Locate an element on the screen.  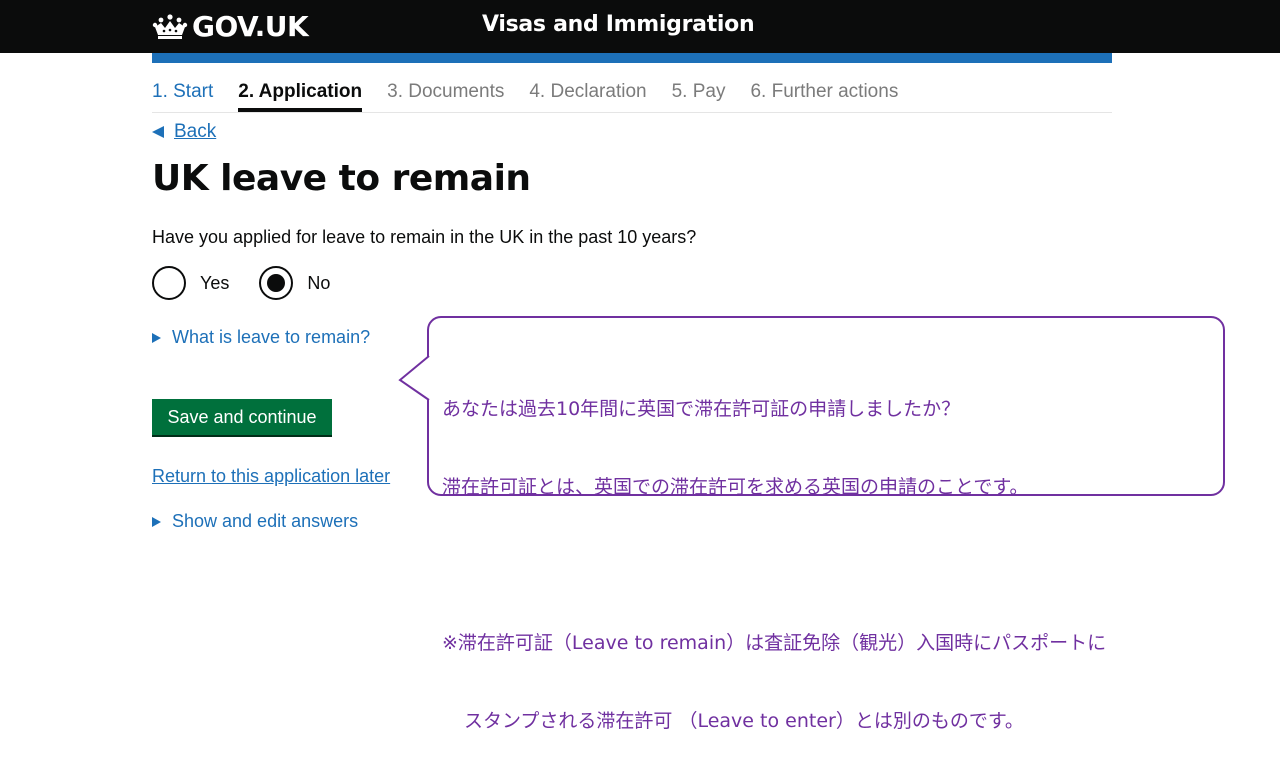
step-application: 2. Application is located at coordinates (300, 95).